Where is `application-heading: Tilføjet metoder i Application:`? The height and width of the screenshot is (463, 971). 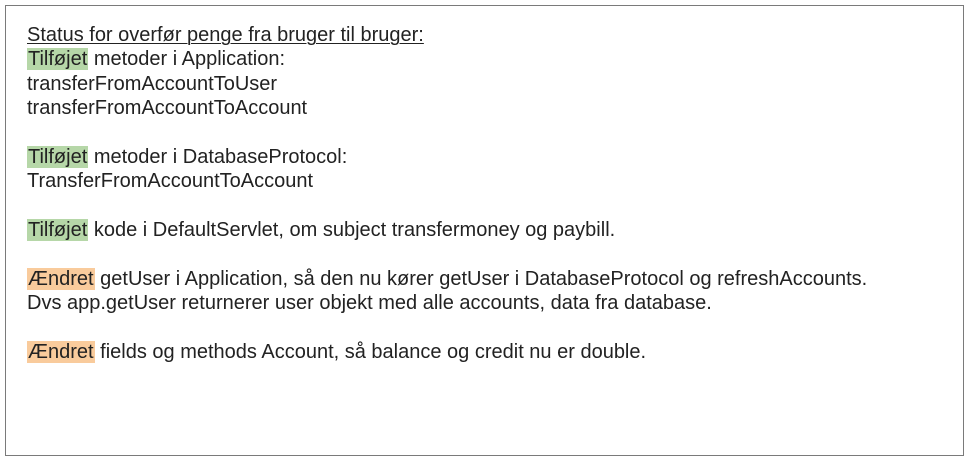 application-heading: Tilføjet metoder i Application: is located at coordinates (490, 59).